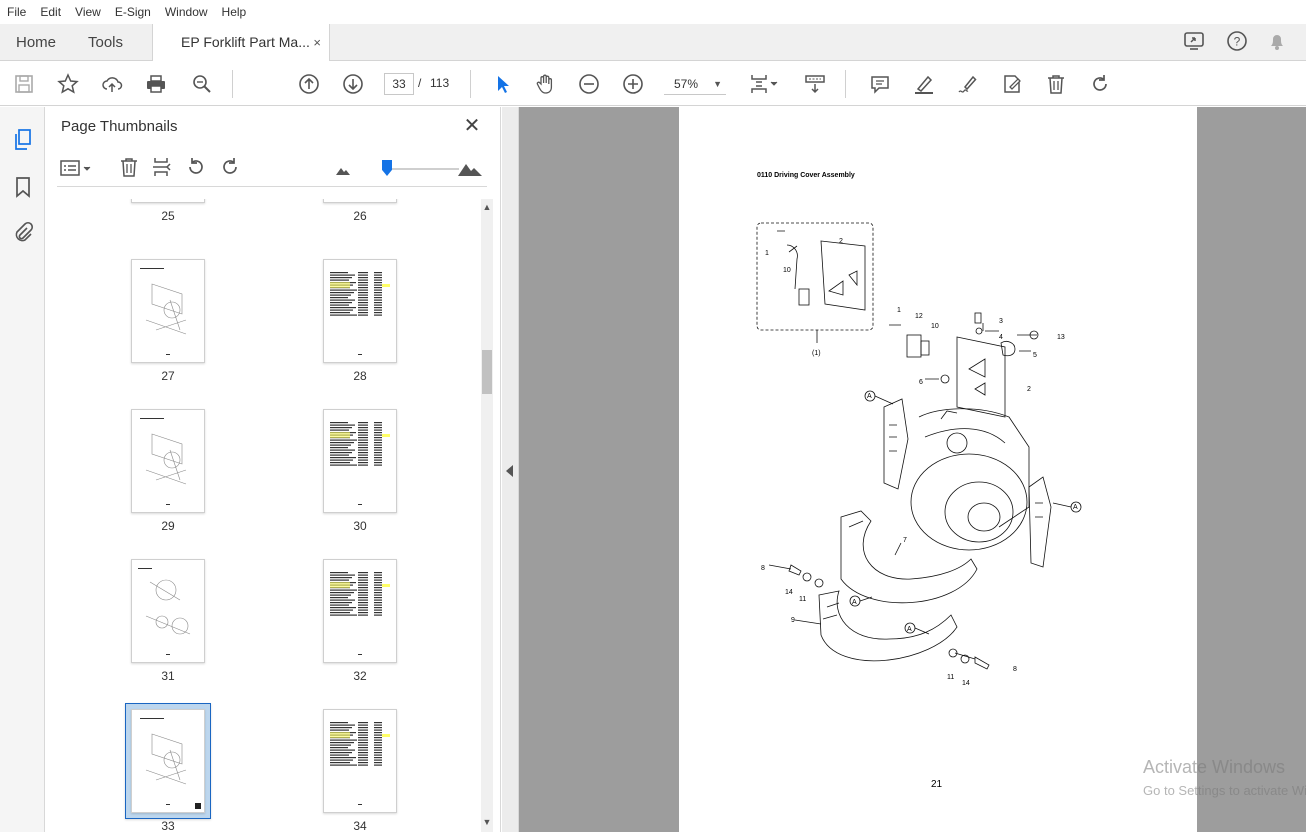 The image size is (1306, 832). Describe the element at coordinates (202, 84) in the screenshot. I see `search-zoom-icon` at that location.